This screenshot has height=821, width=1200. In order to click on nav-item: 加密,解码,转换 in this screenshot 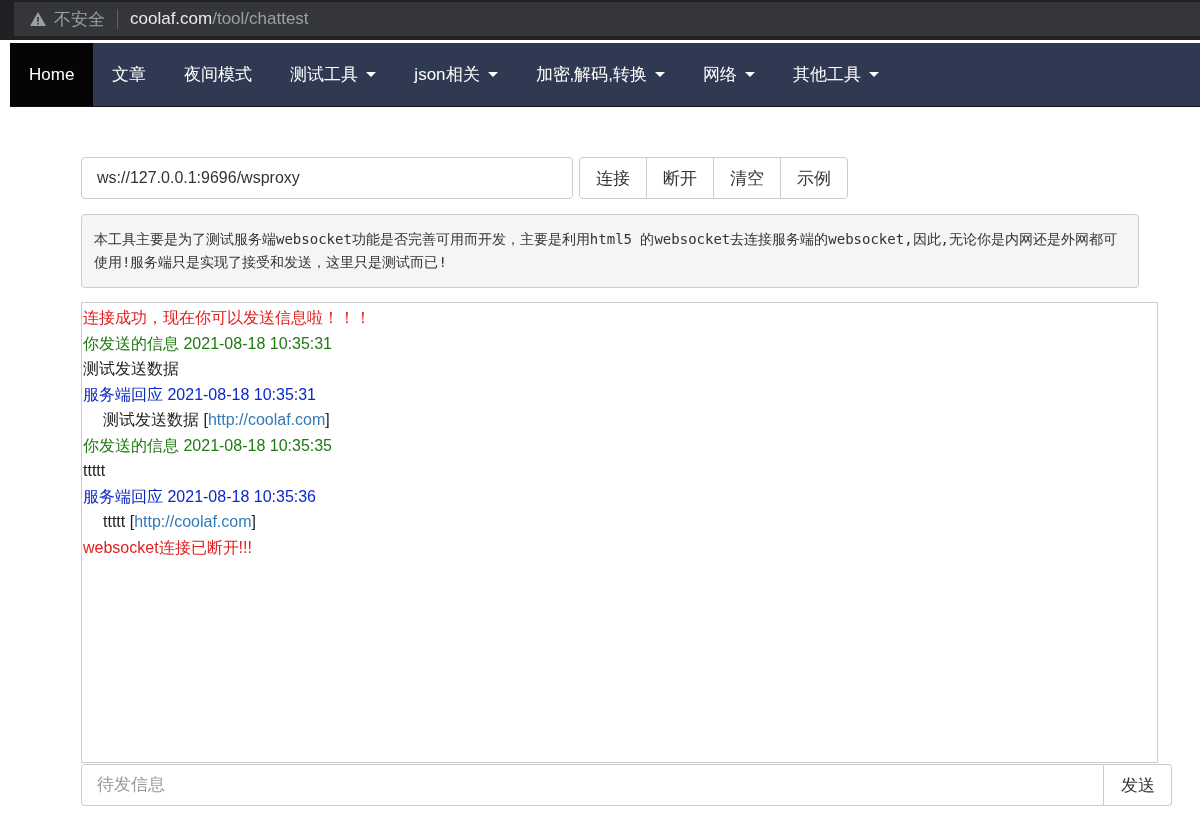, I will do `click(600, 74)`.